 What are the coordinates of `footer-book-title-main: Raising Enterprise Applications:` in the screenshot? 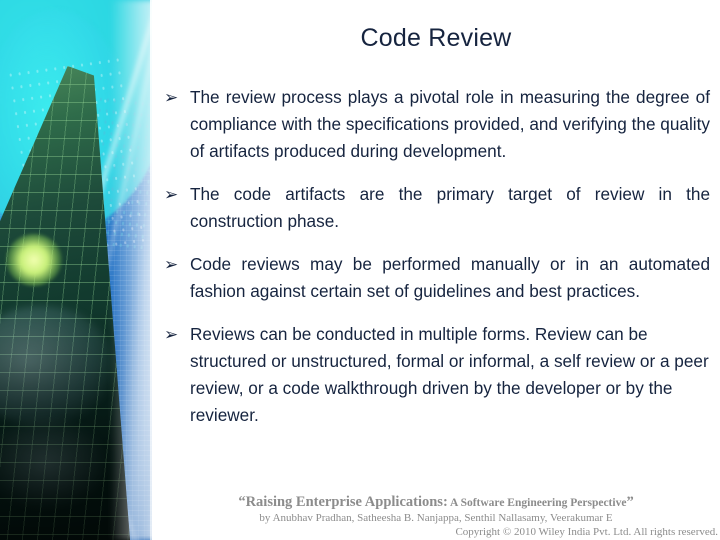 It's located at (346, 502).